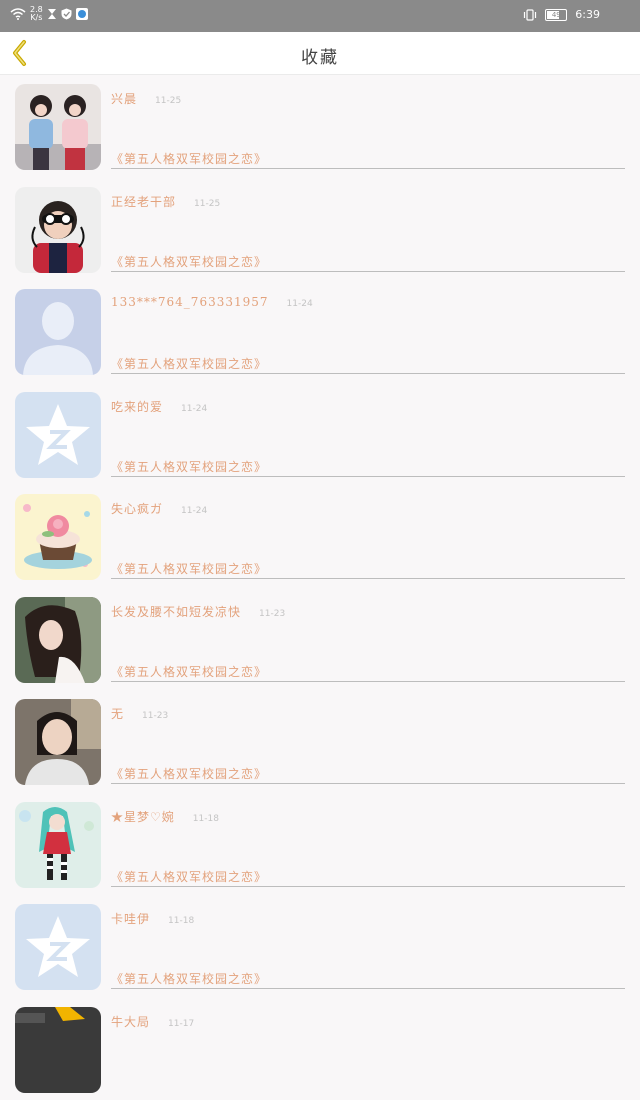 The image size is (640, 1100). Describe the element at coordinates (190, 302) in the screenshot. I see `user-name: 133***764_763331957` at that location.